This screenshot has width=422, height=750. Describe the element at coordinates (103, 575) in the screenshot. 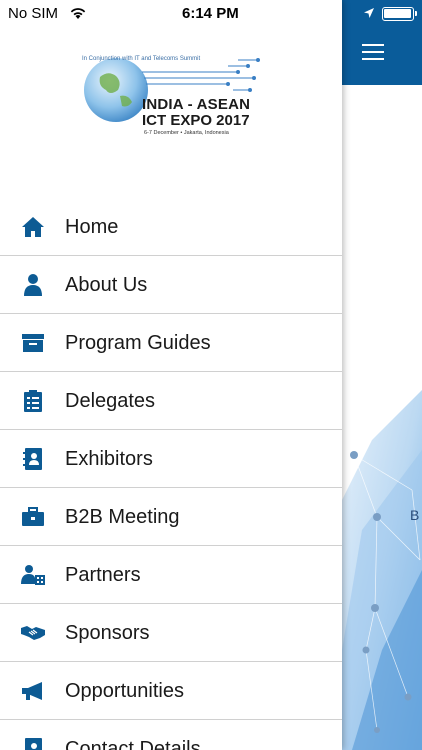

I see `menu-item-label: Partners` at that location.